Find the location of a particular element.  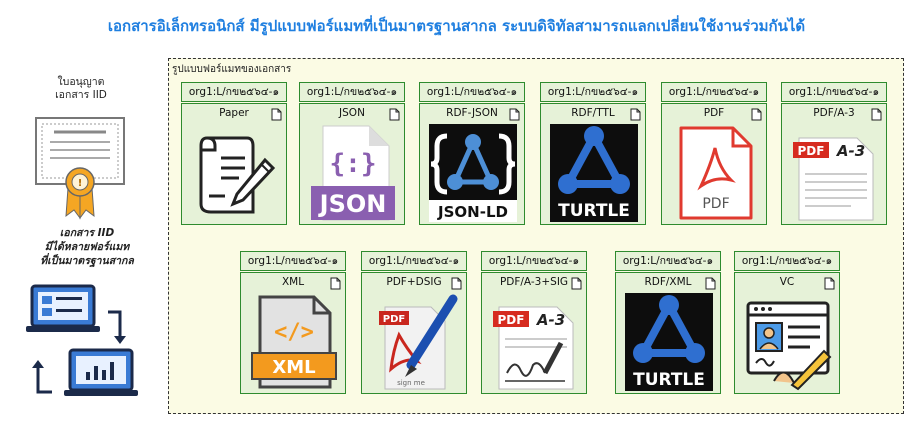

svg-text: JSON is located at coordinates (352, 204).